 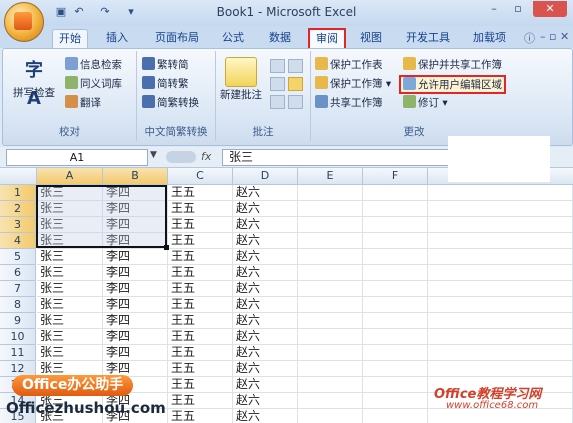 What do you see at coordinates (452, 84) in the screenshot?
I see `allow-users-edit-button: 允许用户编辑区域` at bounding box center [452, 84].